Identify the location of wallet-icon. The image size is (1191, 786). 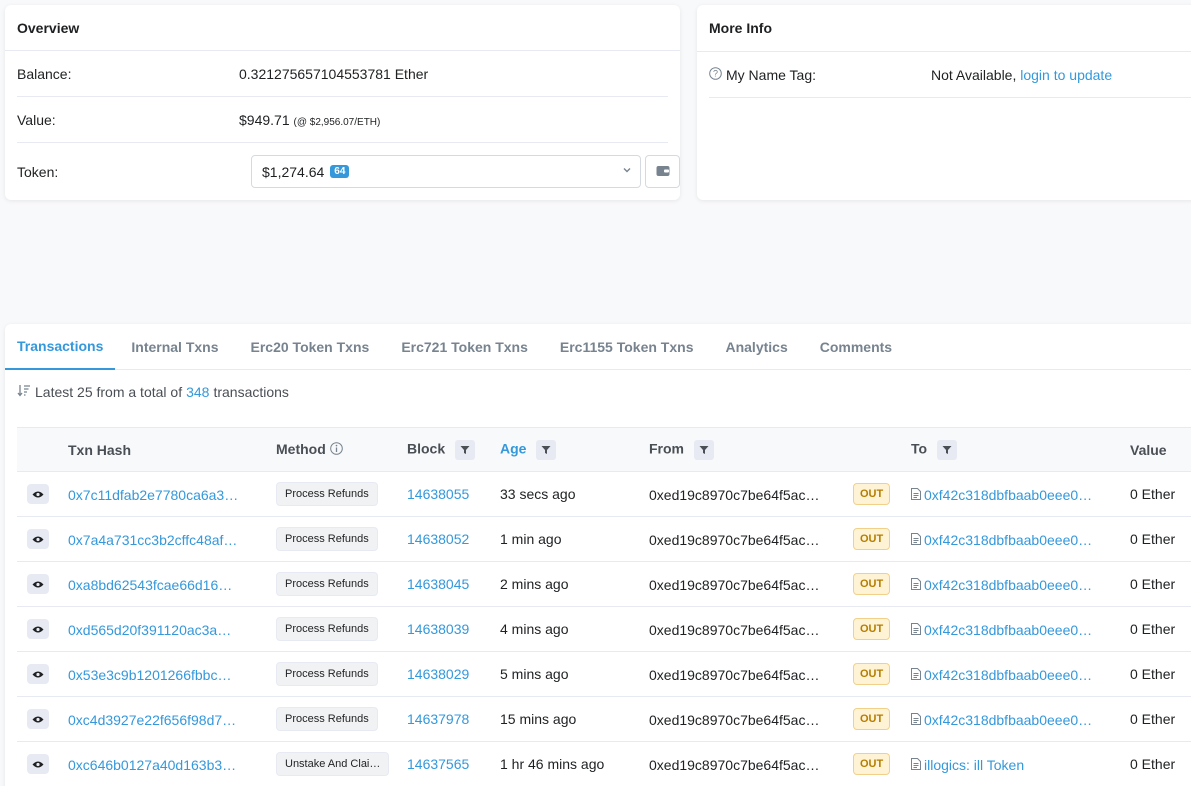
(663, 172).